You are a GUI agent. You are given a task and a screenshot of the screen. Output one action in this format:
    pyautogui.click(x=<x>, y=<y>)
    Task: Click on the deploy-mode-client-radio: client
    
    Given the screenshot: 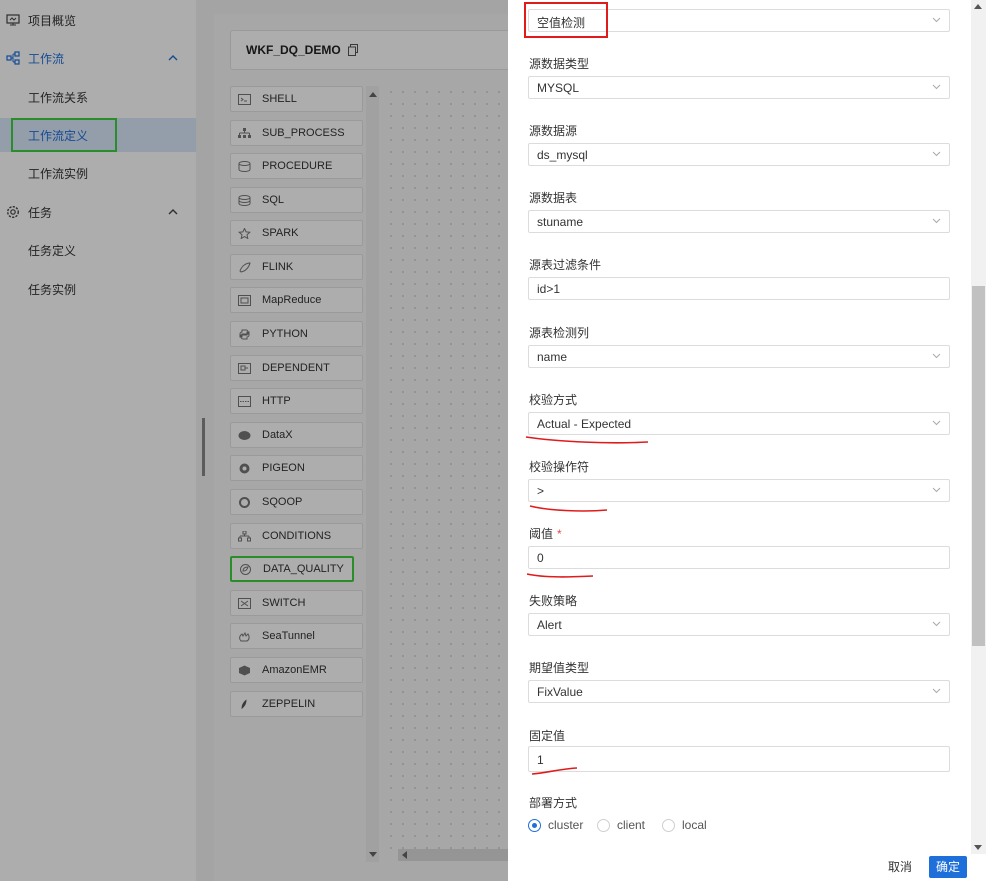 What is the action you would take?
    pyautogui.click(x=621, y=825)
    